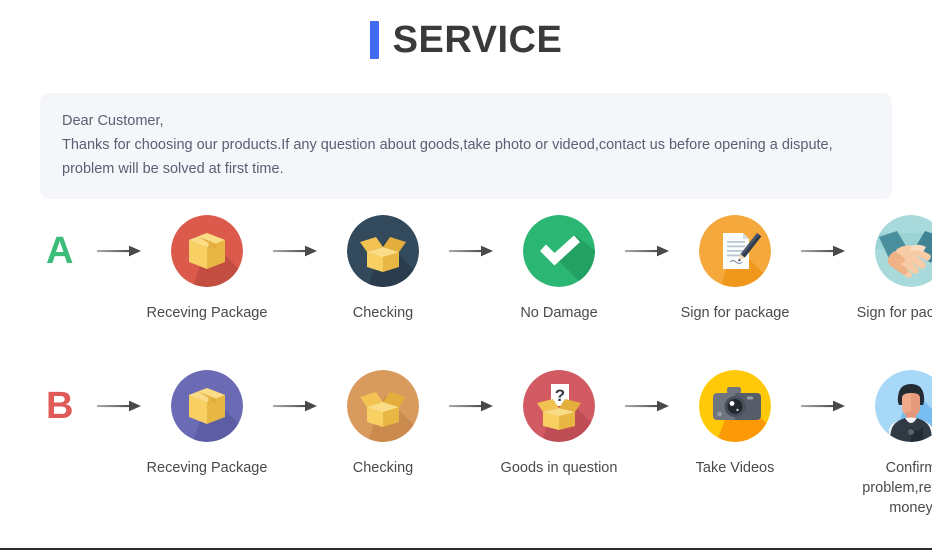  I want to click on document-pen-icon, so click(735, 251).